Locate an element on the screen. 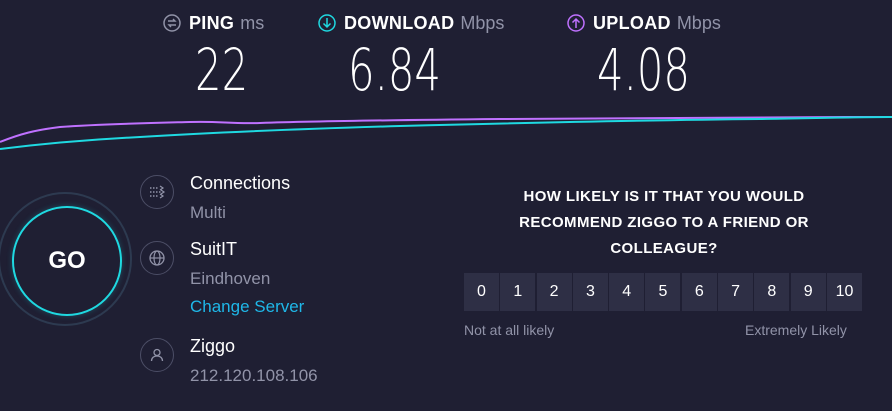 The image size is (892, 411). download-graph-line is located at coordinates (446, 133).